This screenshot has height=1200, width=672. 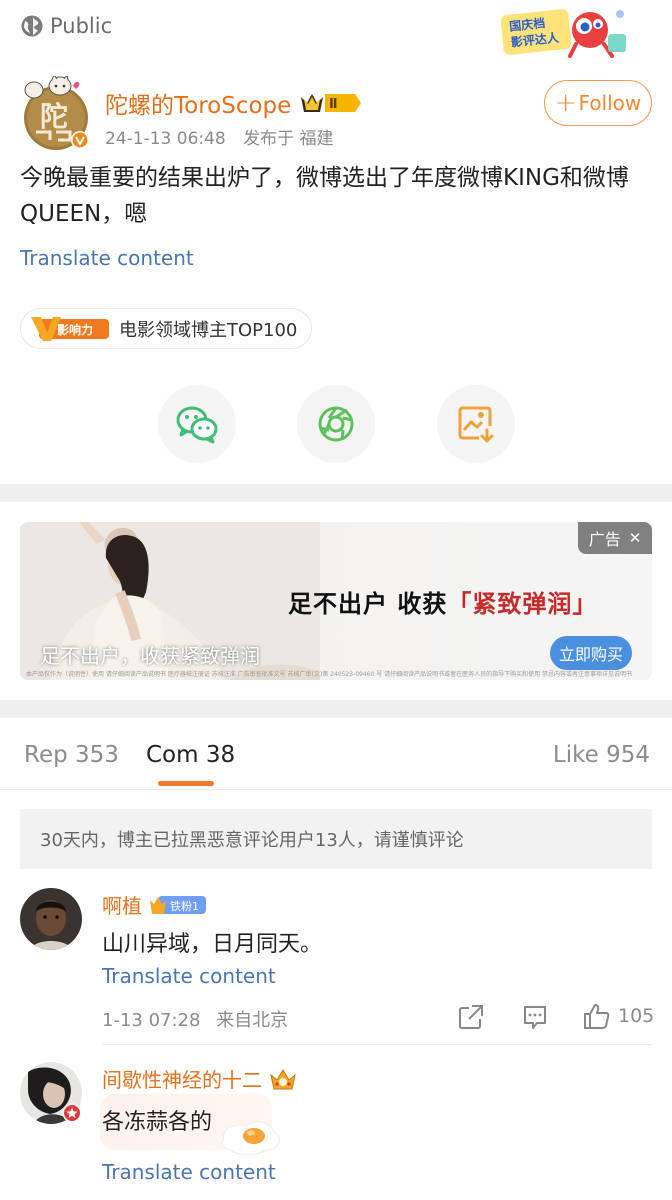 I want to click on visibility-indicator: Public, so click(x=66, y=26).